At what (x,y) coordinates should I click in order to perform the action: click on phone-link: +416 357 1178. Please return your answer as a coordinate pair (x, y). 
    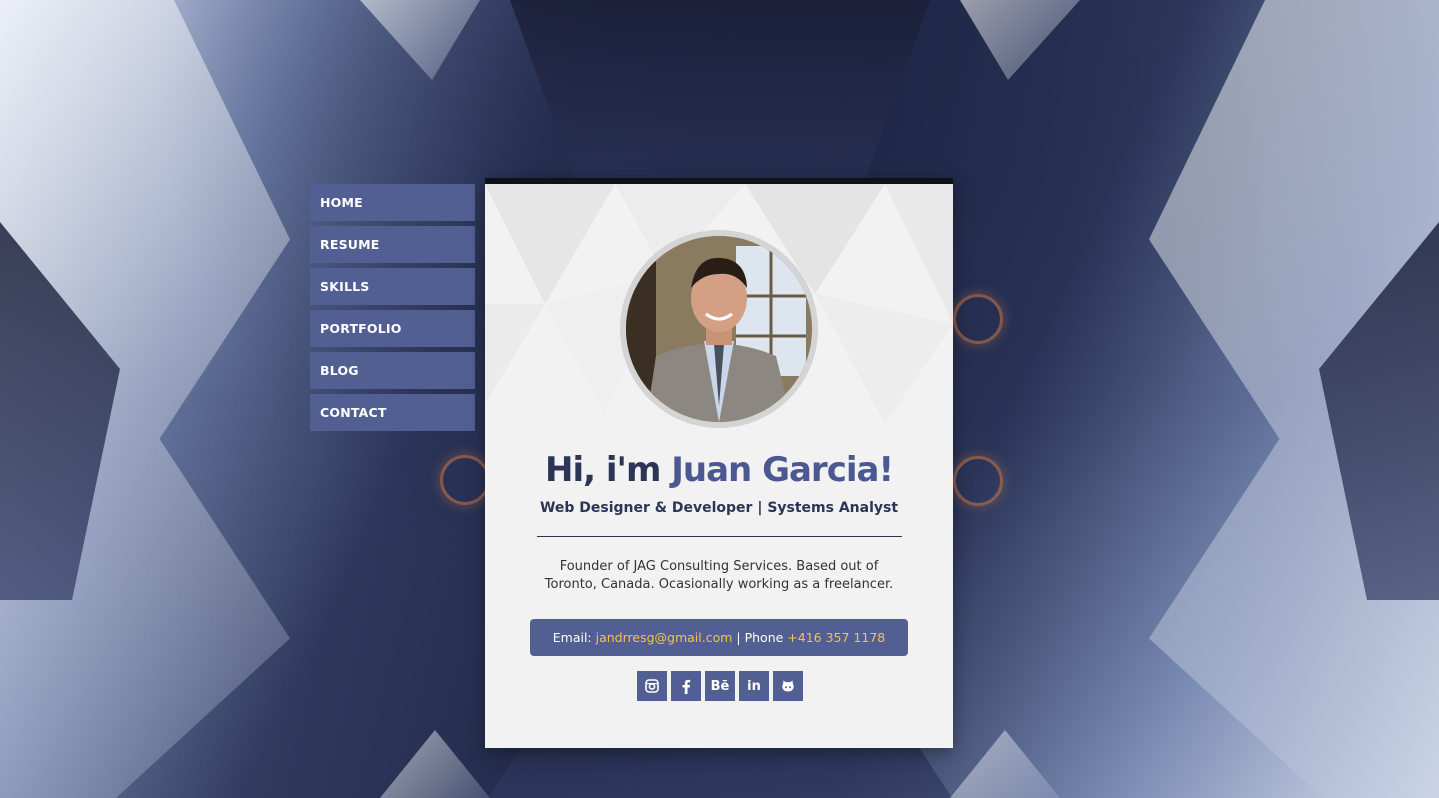
    Looking at the image, I should click on (836, 637).